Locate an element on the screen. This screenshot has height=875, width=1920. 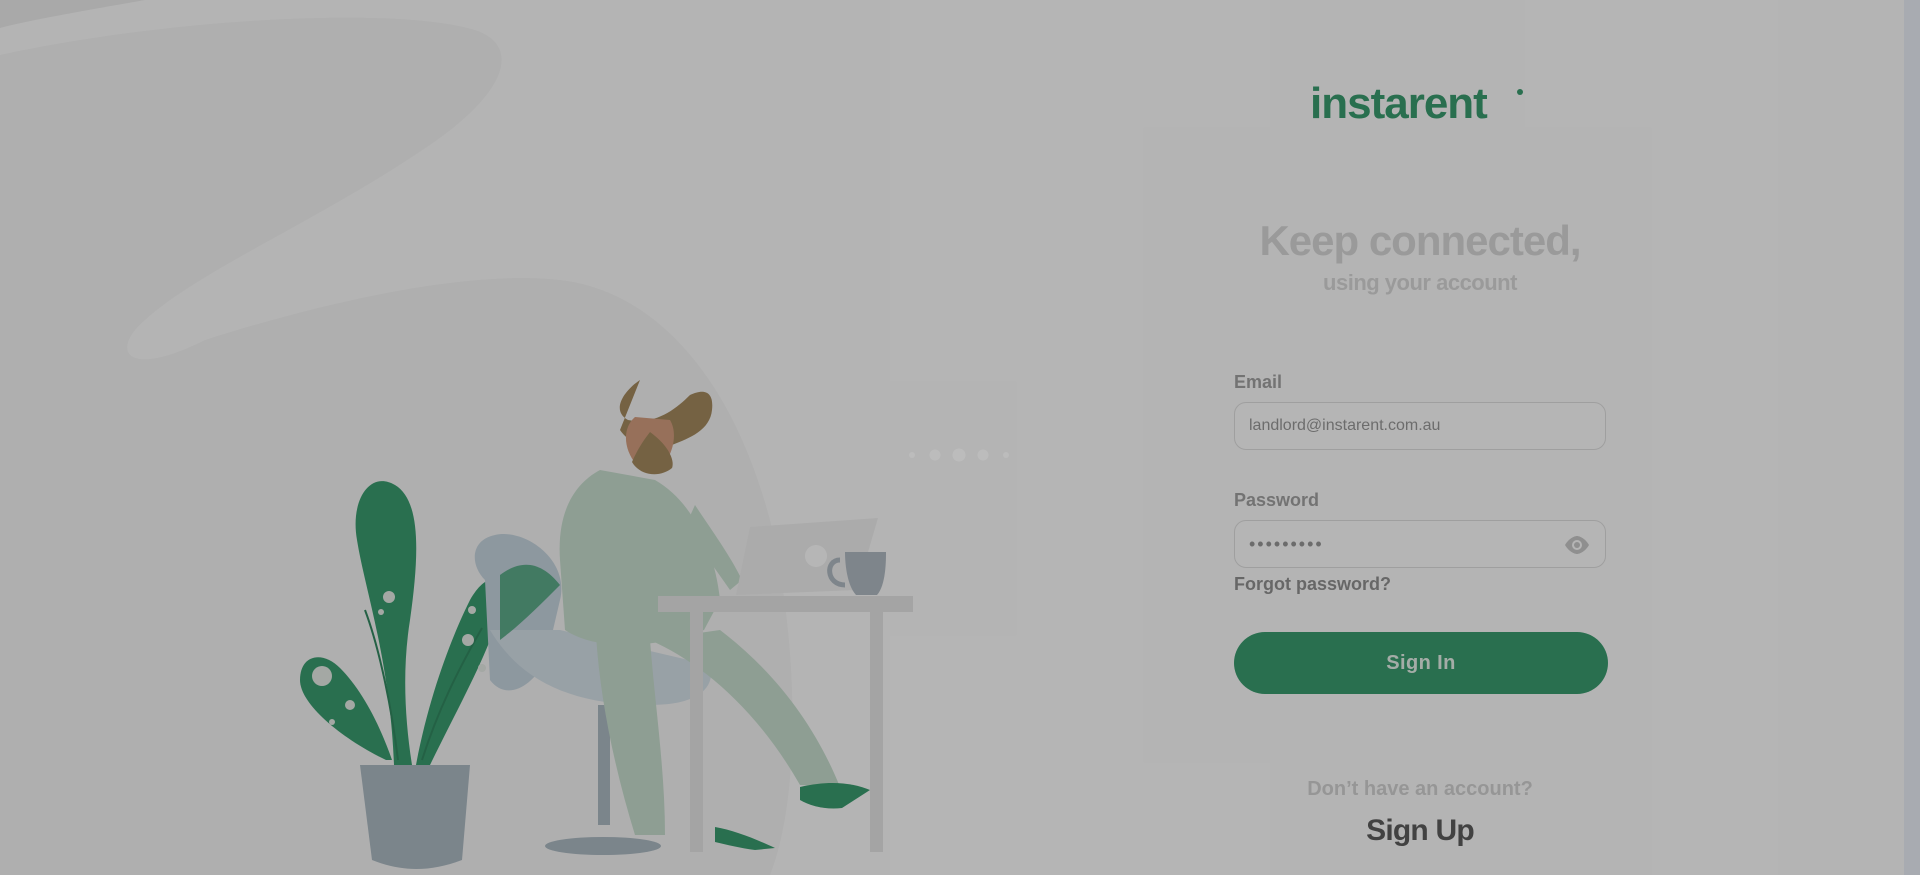
sign-in-button: Sign In is located at coordinates (1421, 663).